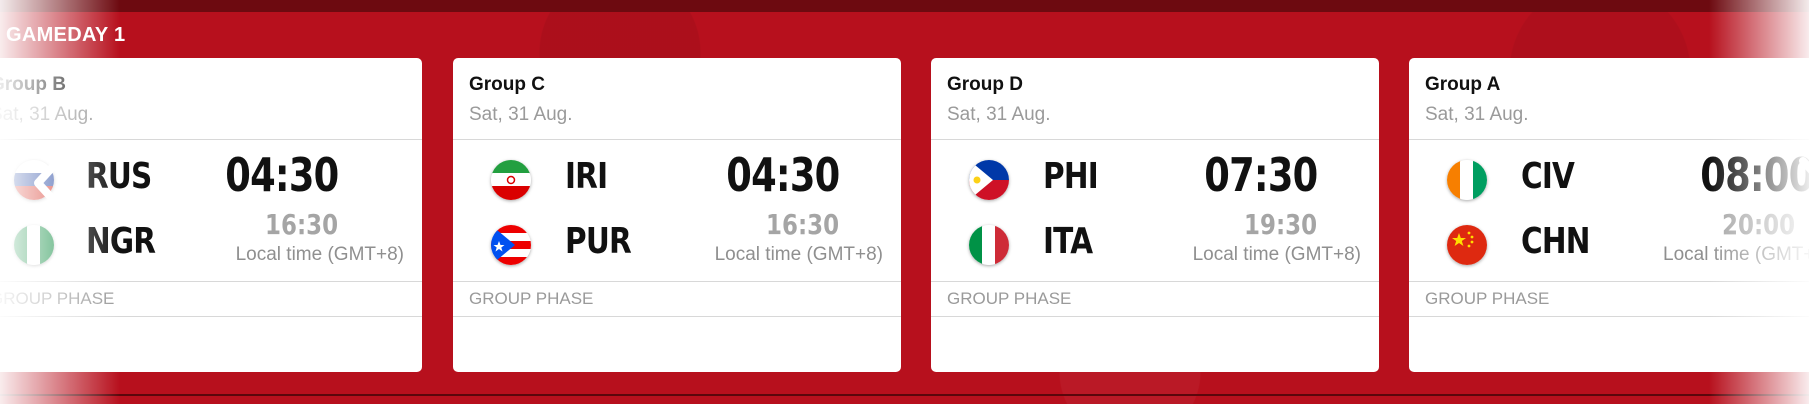 The width and height of the screenshot is (1809, 404). What do you see at coordinates (66, 35) in the screenshot?
I see `section-title: GAMEDAY 1` at bounding box center [66, 35].